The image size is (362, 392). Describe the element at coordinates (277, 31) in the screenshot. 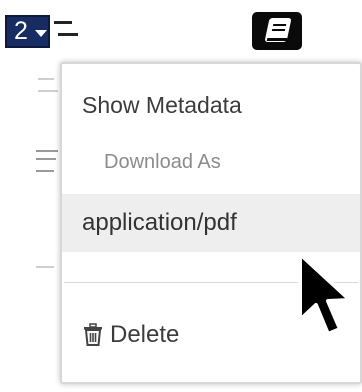

I see `notebook-icon` at that location.